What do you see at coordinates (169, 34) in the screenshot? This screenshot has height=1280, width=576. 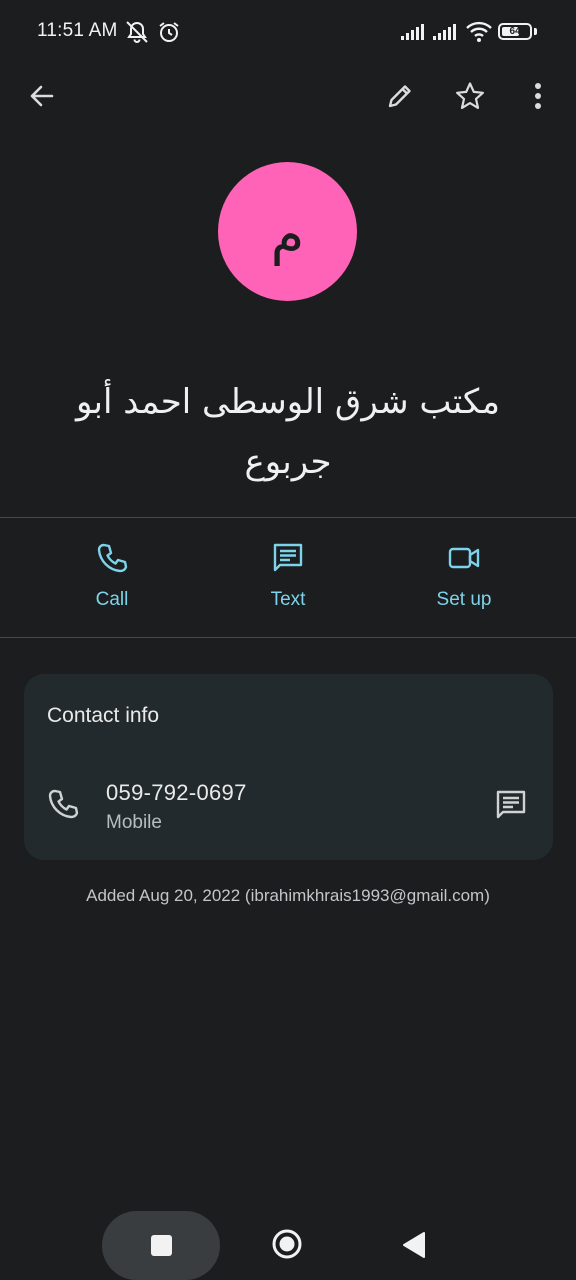 I see `alarm-icon` at bounding box center [169, 34].